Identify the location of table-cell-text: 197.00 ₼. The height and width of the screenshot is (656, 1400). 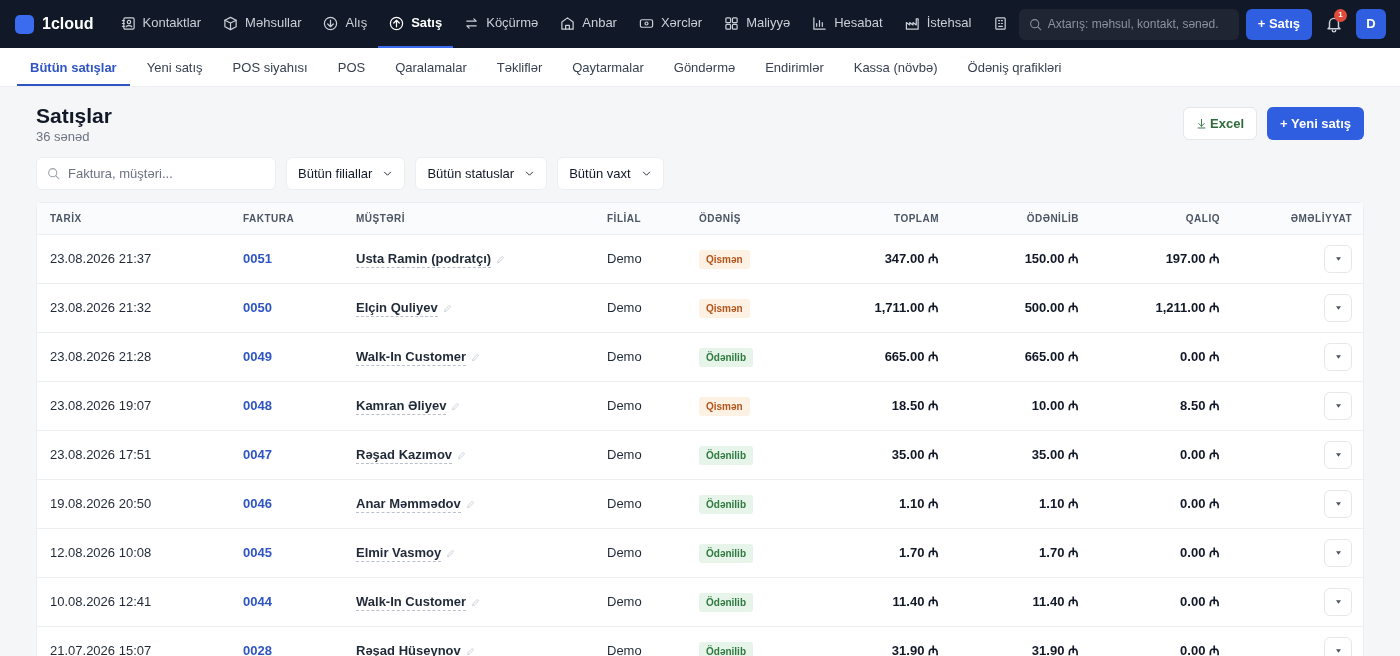
(1192, 259).